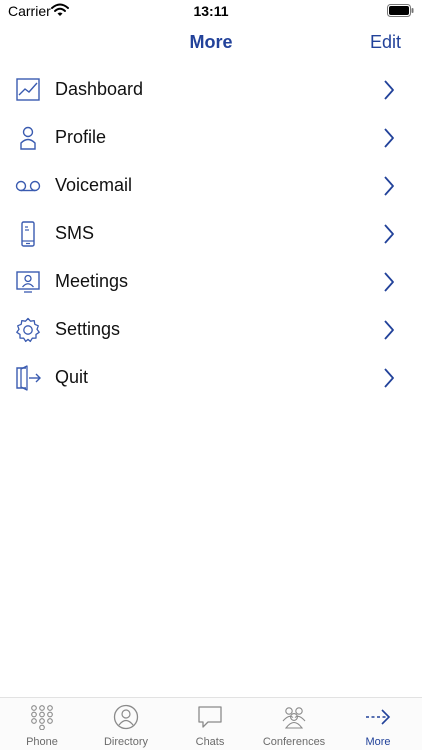 Image resolution: width=422 pixels, height=750 pixels. What do you see at coordinates (72, 377) in the screenshot?
I see `menu-label: Quit` at bounding box center [72, 377].